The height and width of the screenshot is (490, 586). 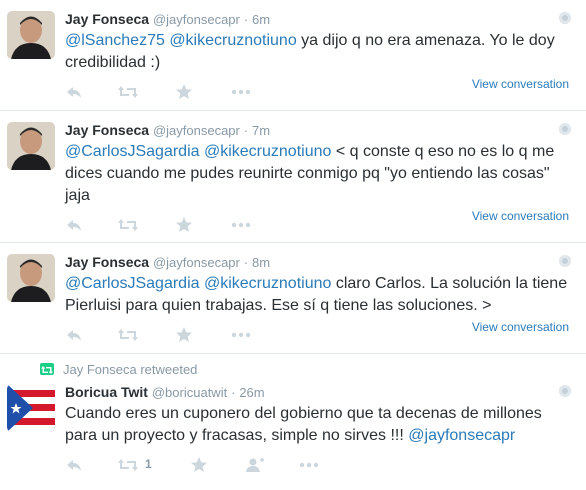 What do you see at coordinates (251, 392) in the screenshot?
I see `tweet-timestamp: 26m` at bounding box center [251, 392].